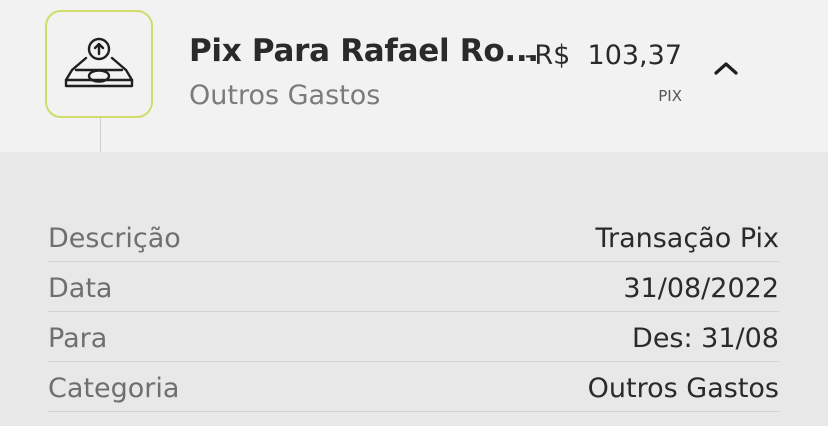  Describe the element at coordinates (413, 337) in the screenshot. I see `detail-row-para: Para Des: 31/08` at that location.